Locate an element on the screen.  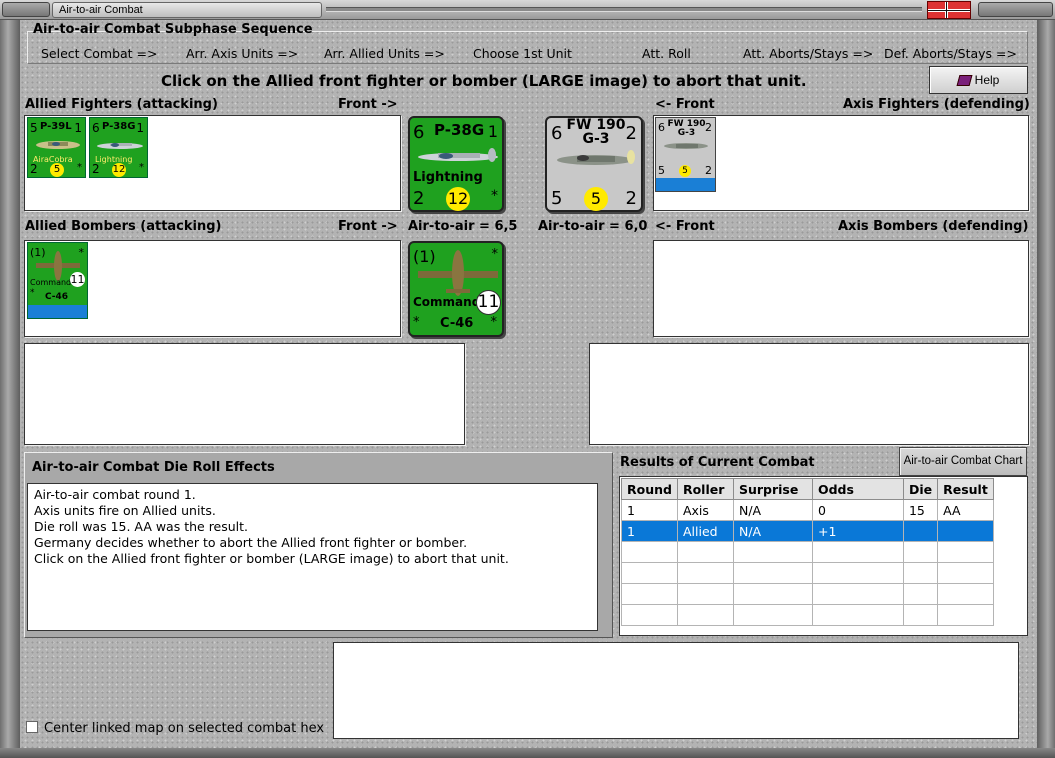
effects-line: Axis units fire on Allied units. is located at coordinates (125, 510).